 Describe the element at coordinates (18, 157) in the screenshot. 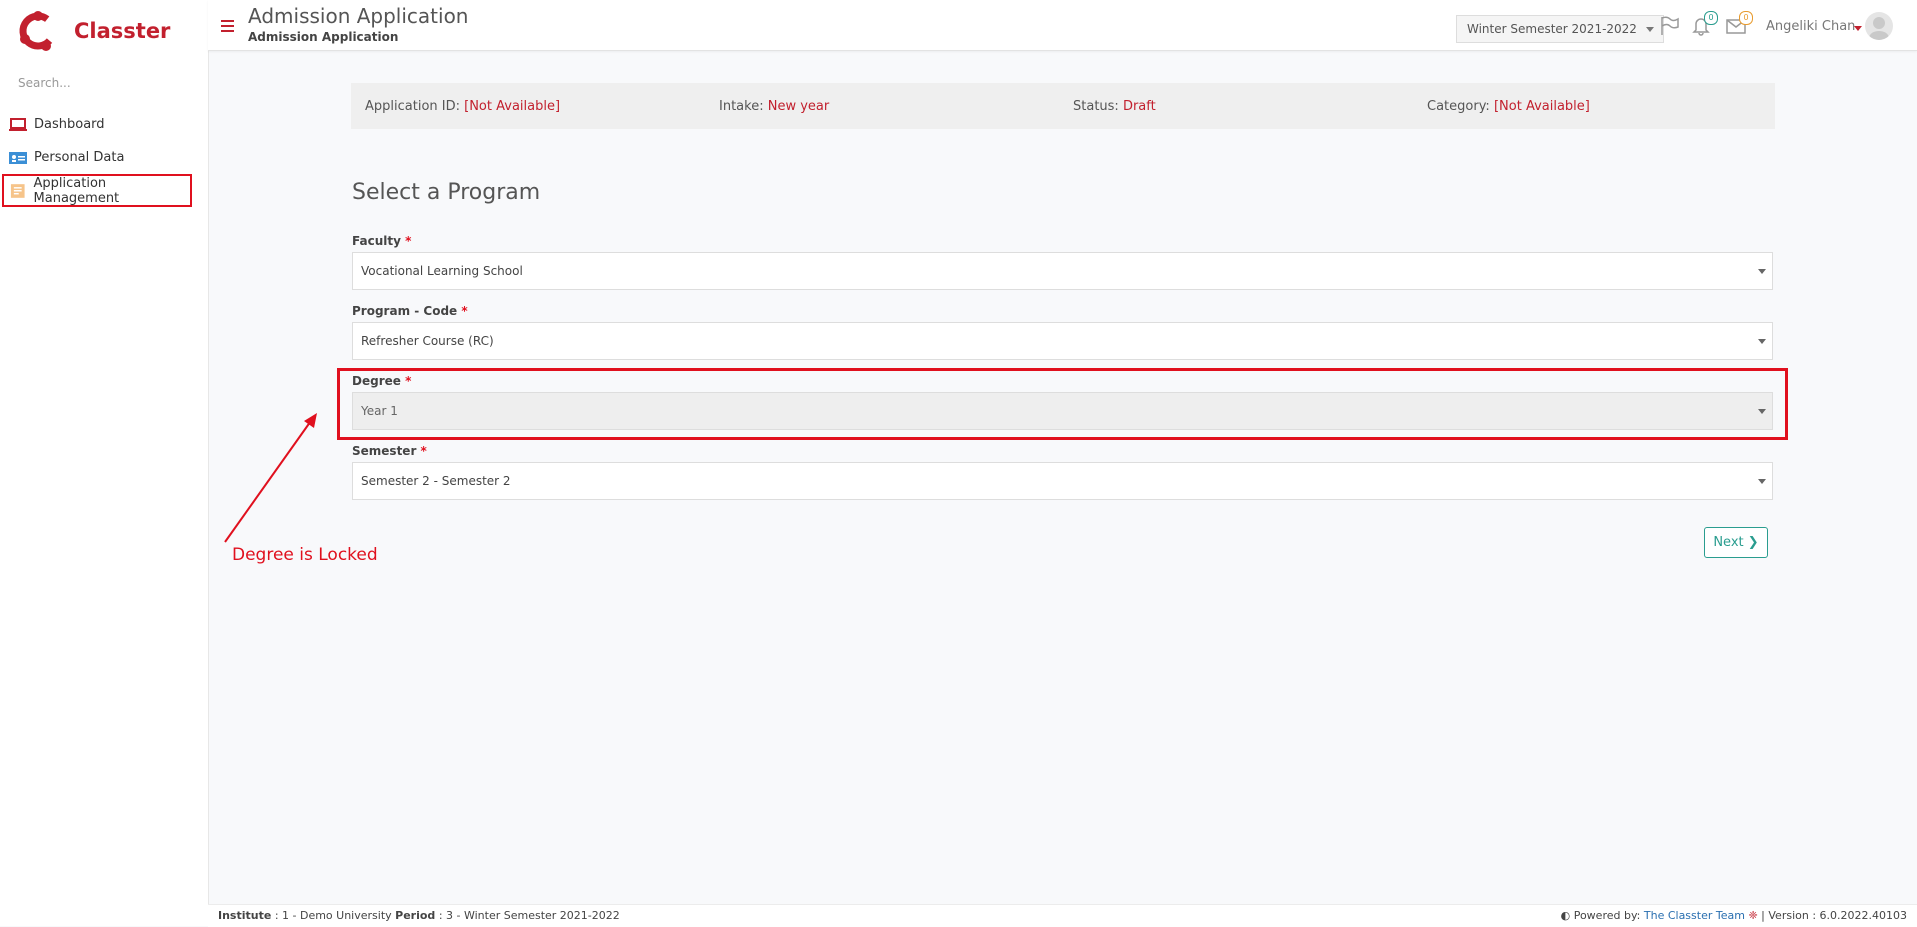

I see `id-card-icon` at that location.